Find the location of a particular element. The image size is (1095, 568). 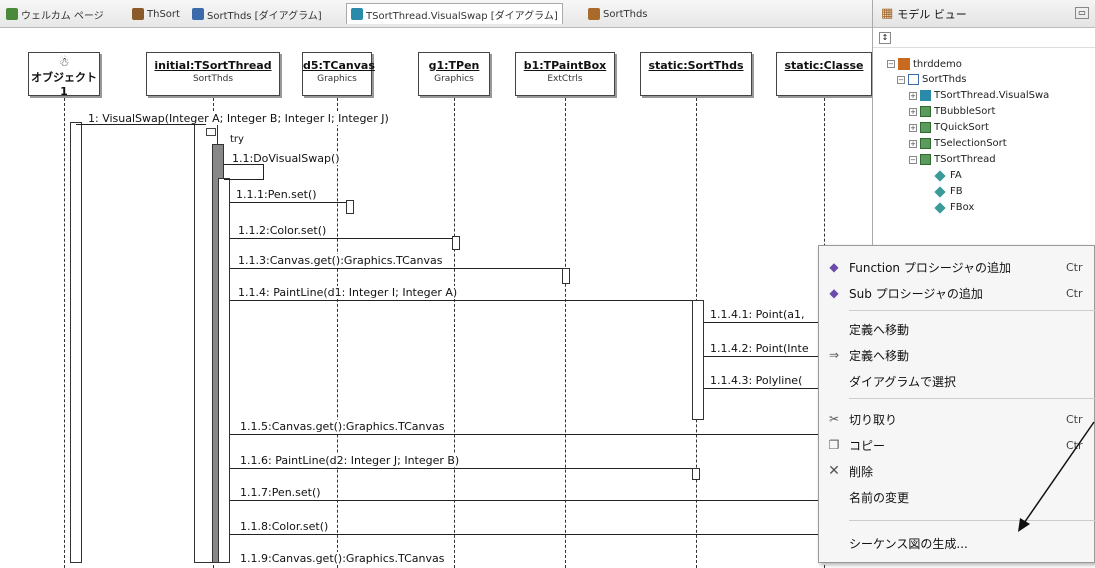

sort-icon: ↕ is located at coordinates (885, 37).